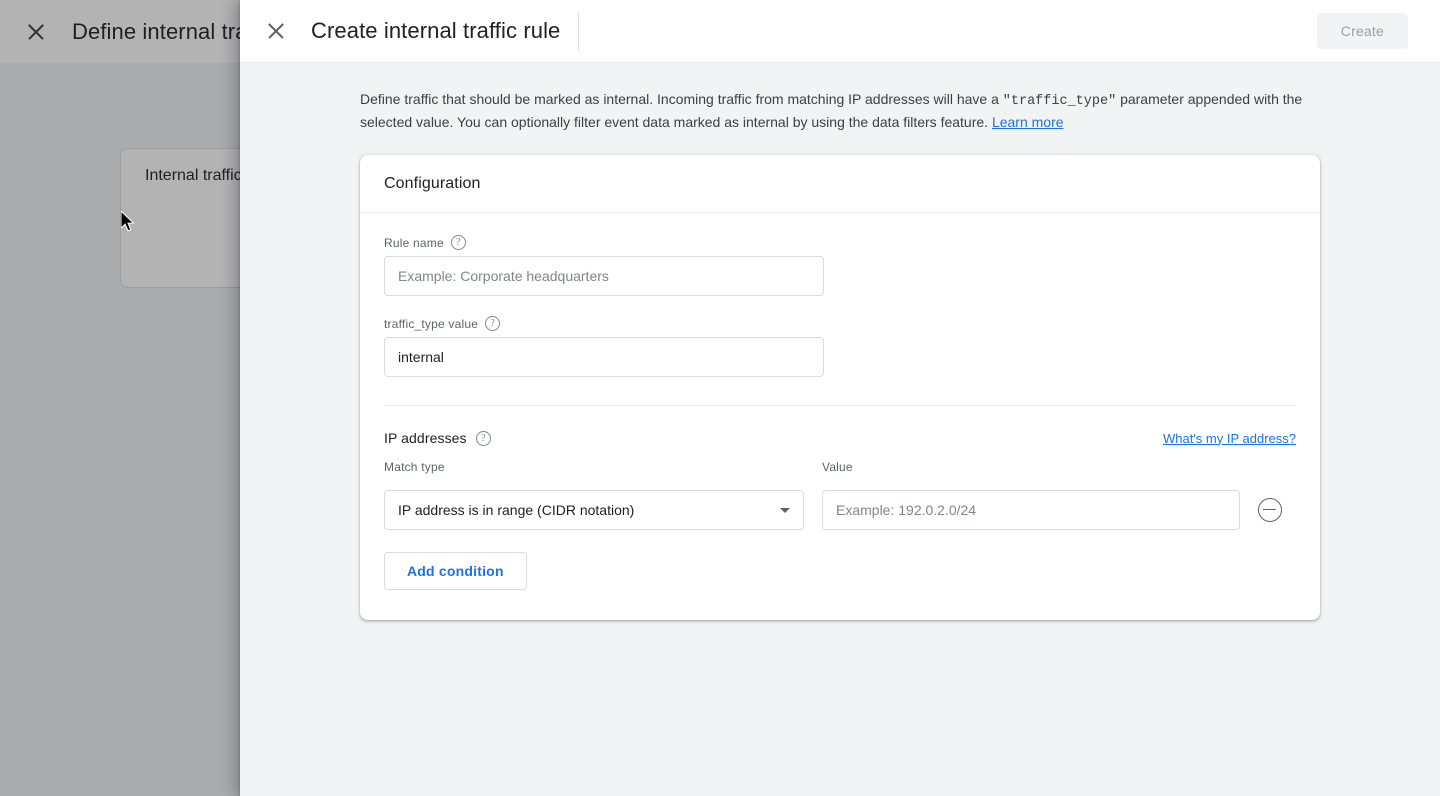 This screenshot has height=796, width=1440. What do you see at coordinates (436, 30) in the screenshot?
I see `dialog-title: Create internal traffic rule` at bounding box center [436, 30].